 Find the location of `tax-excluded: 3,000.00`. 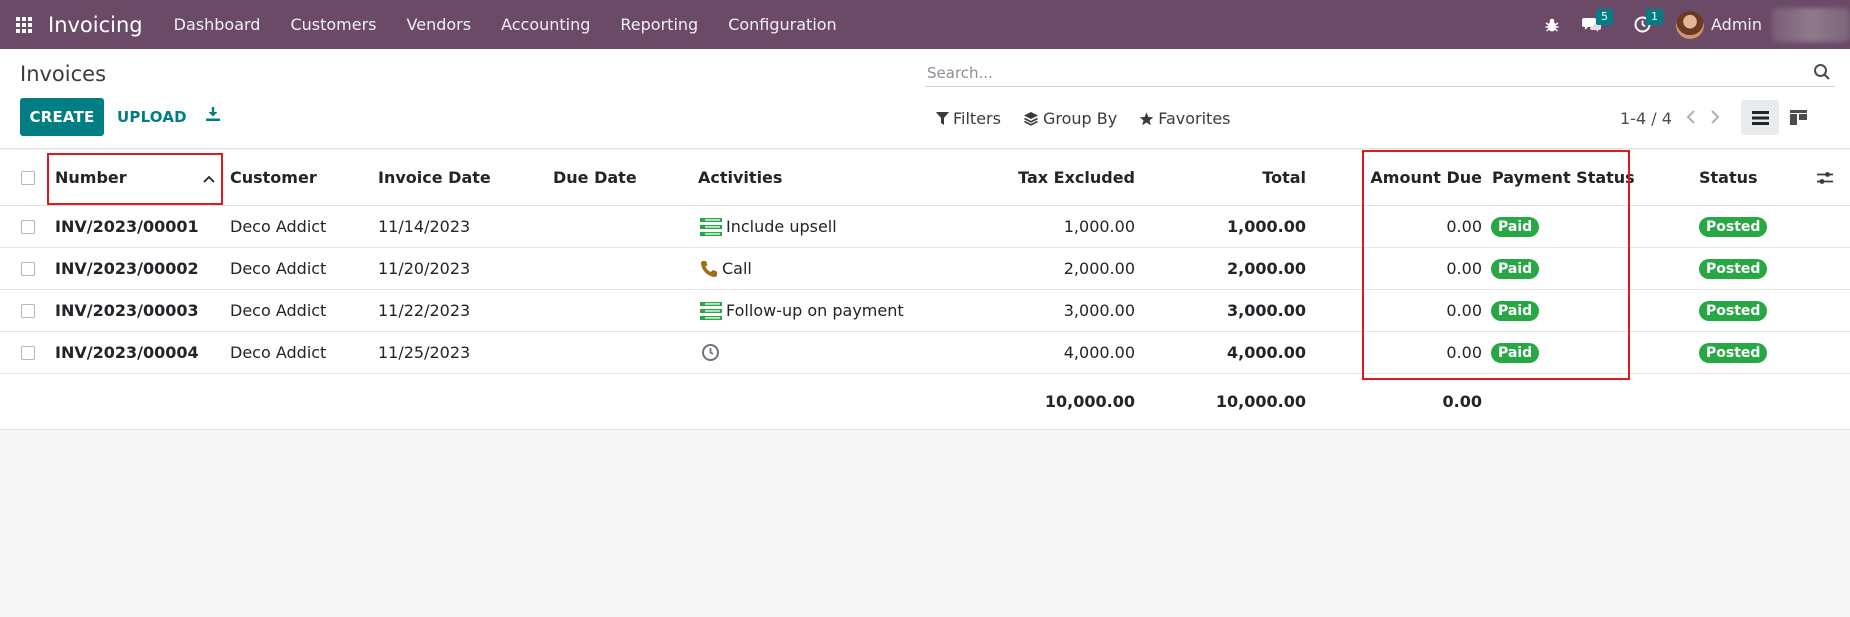

tax-excluded: 3,000.00 is located at coordinates (1099, 310).